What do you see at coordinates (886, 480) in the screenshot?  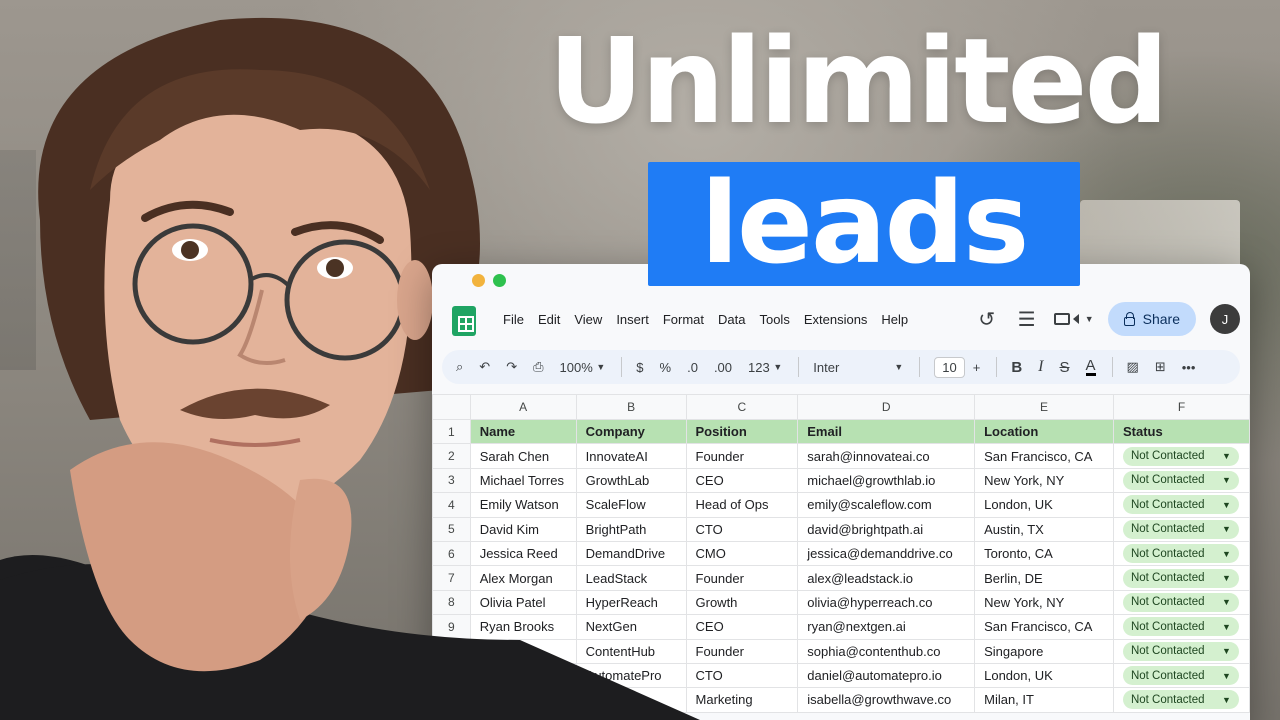 I see `cell-email: michael@growthlab.io` at bounding box center [886, 480].